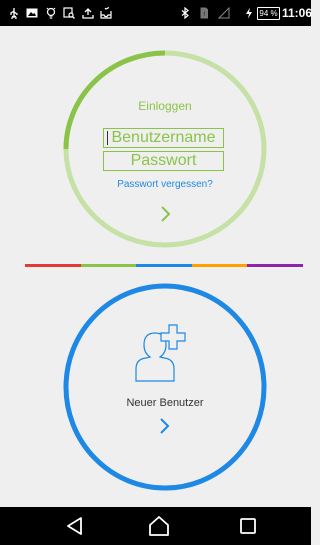  I want to click on new-user-label: Neuer Benutzer, so click(165, 403).